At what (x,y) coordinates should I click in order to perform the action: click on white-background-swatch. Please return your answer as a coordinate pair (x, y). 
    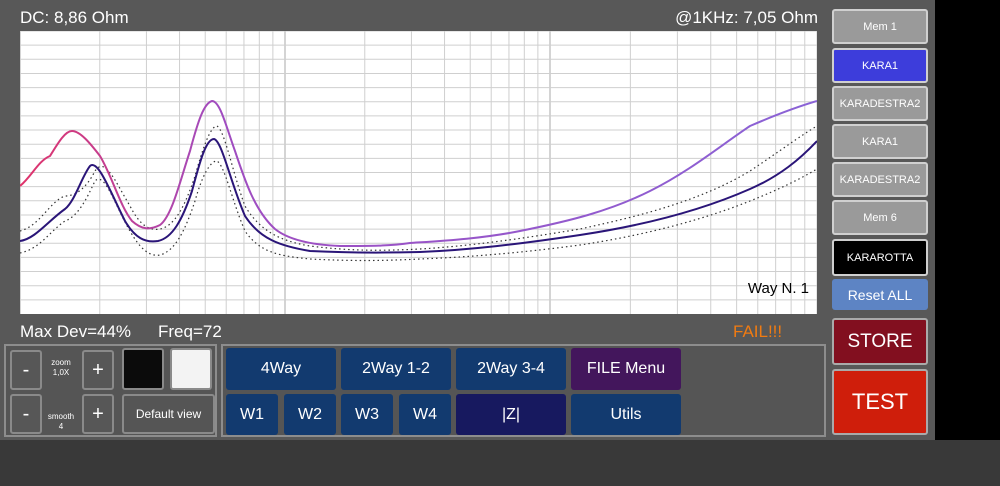
    Looking at the image, I should click on (191, 369).